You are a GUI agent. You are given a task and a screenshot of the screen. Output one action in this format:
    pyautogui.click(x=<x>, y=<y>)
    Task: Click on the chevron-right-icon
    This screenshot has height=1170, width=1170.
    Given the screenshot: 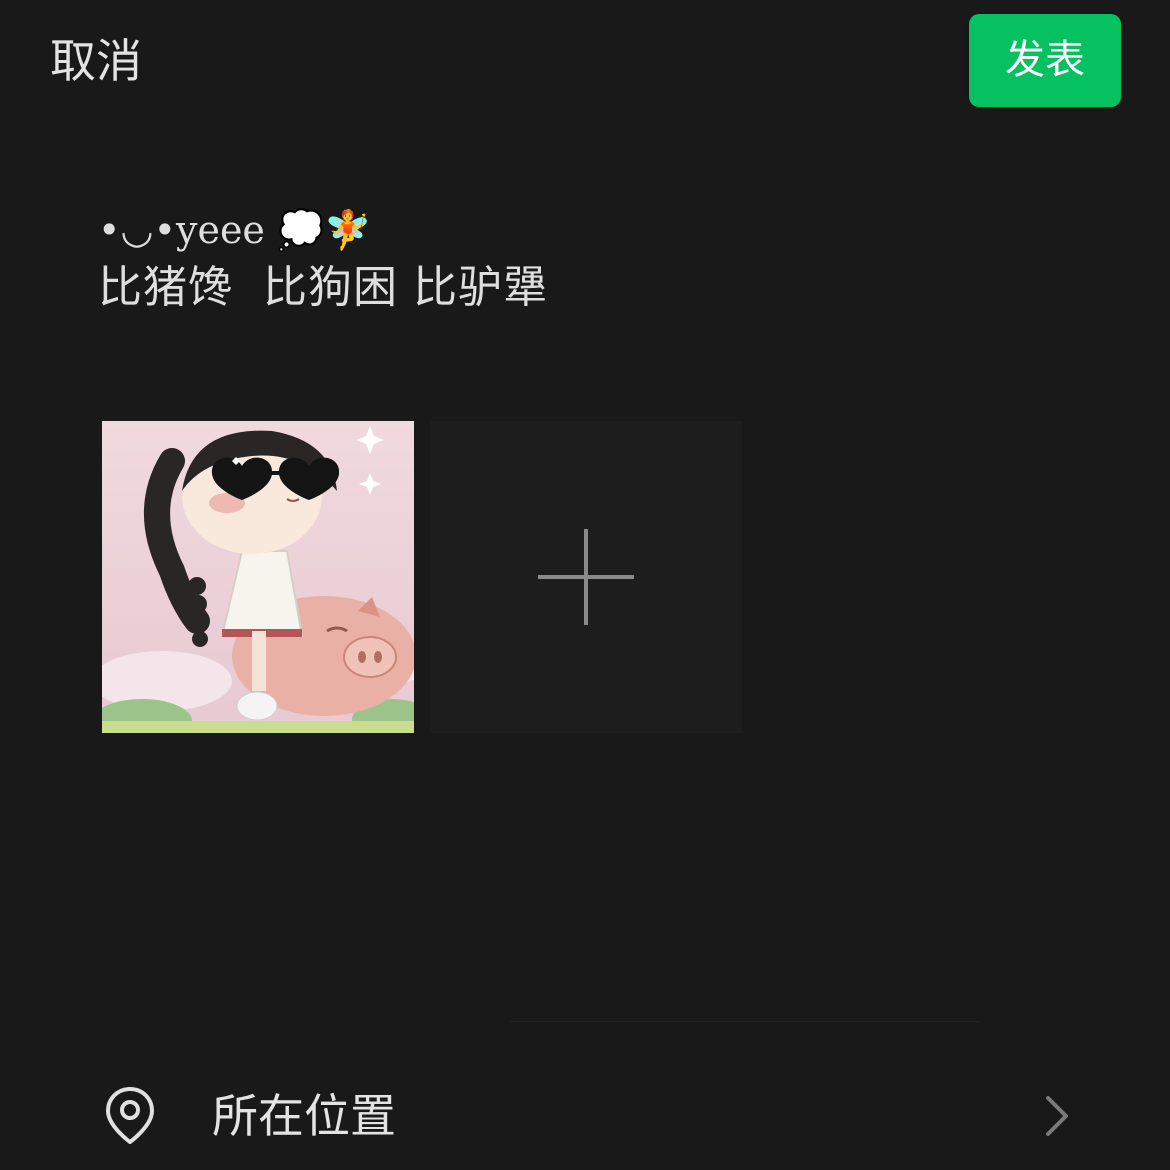 What is the action you would take?
    pyautogui.click(x=1057, y=1116)
    